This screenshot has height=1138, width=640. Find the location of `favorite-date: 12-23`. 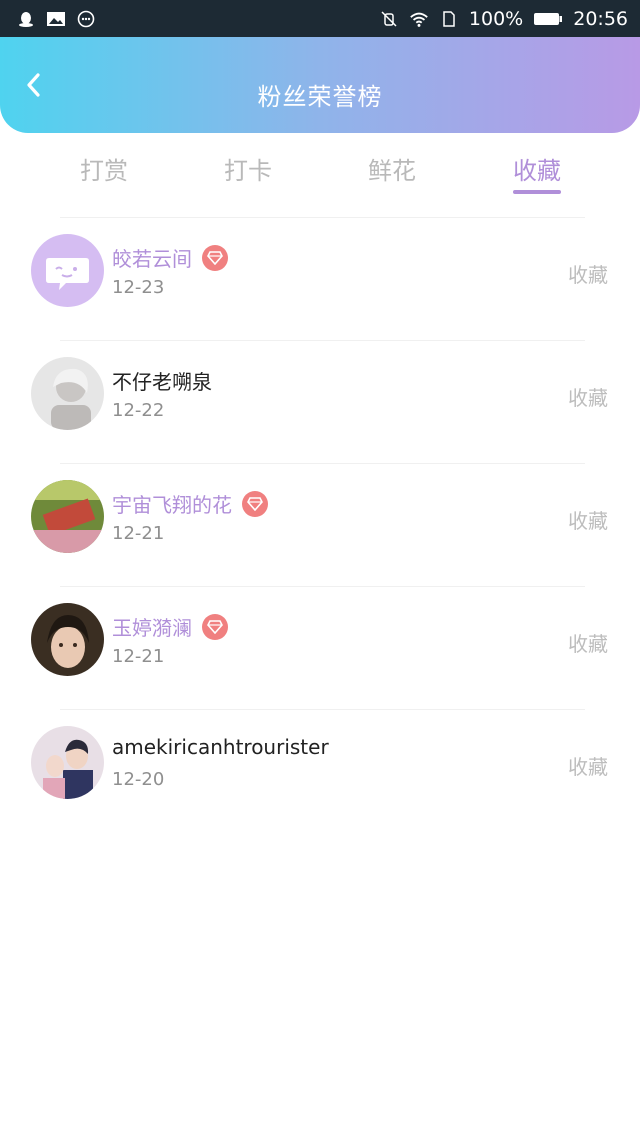

favorite-date: 12-23 is located at coordinates (138, 287).